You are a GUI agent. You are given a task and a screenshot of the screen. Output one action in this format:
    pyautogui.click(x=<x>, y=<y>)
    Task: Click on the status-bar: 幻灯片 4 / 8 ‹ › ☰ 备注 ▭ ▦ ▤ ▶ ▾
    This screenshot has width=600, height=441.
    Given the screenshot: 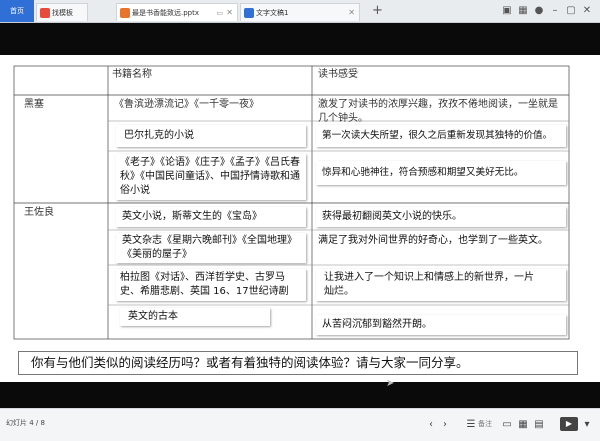 What is the action you would take?
    pyautogui.click(x=300, y=424)
    